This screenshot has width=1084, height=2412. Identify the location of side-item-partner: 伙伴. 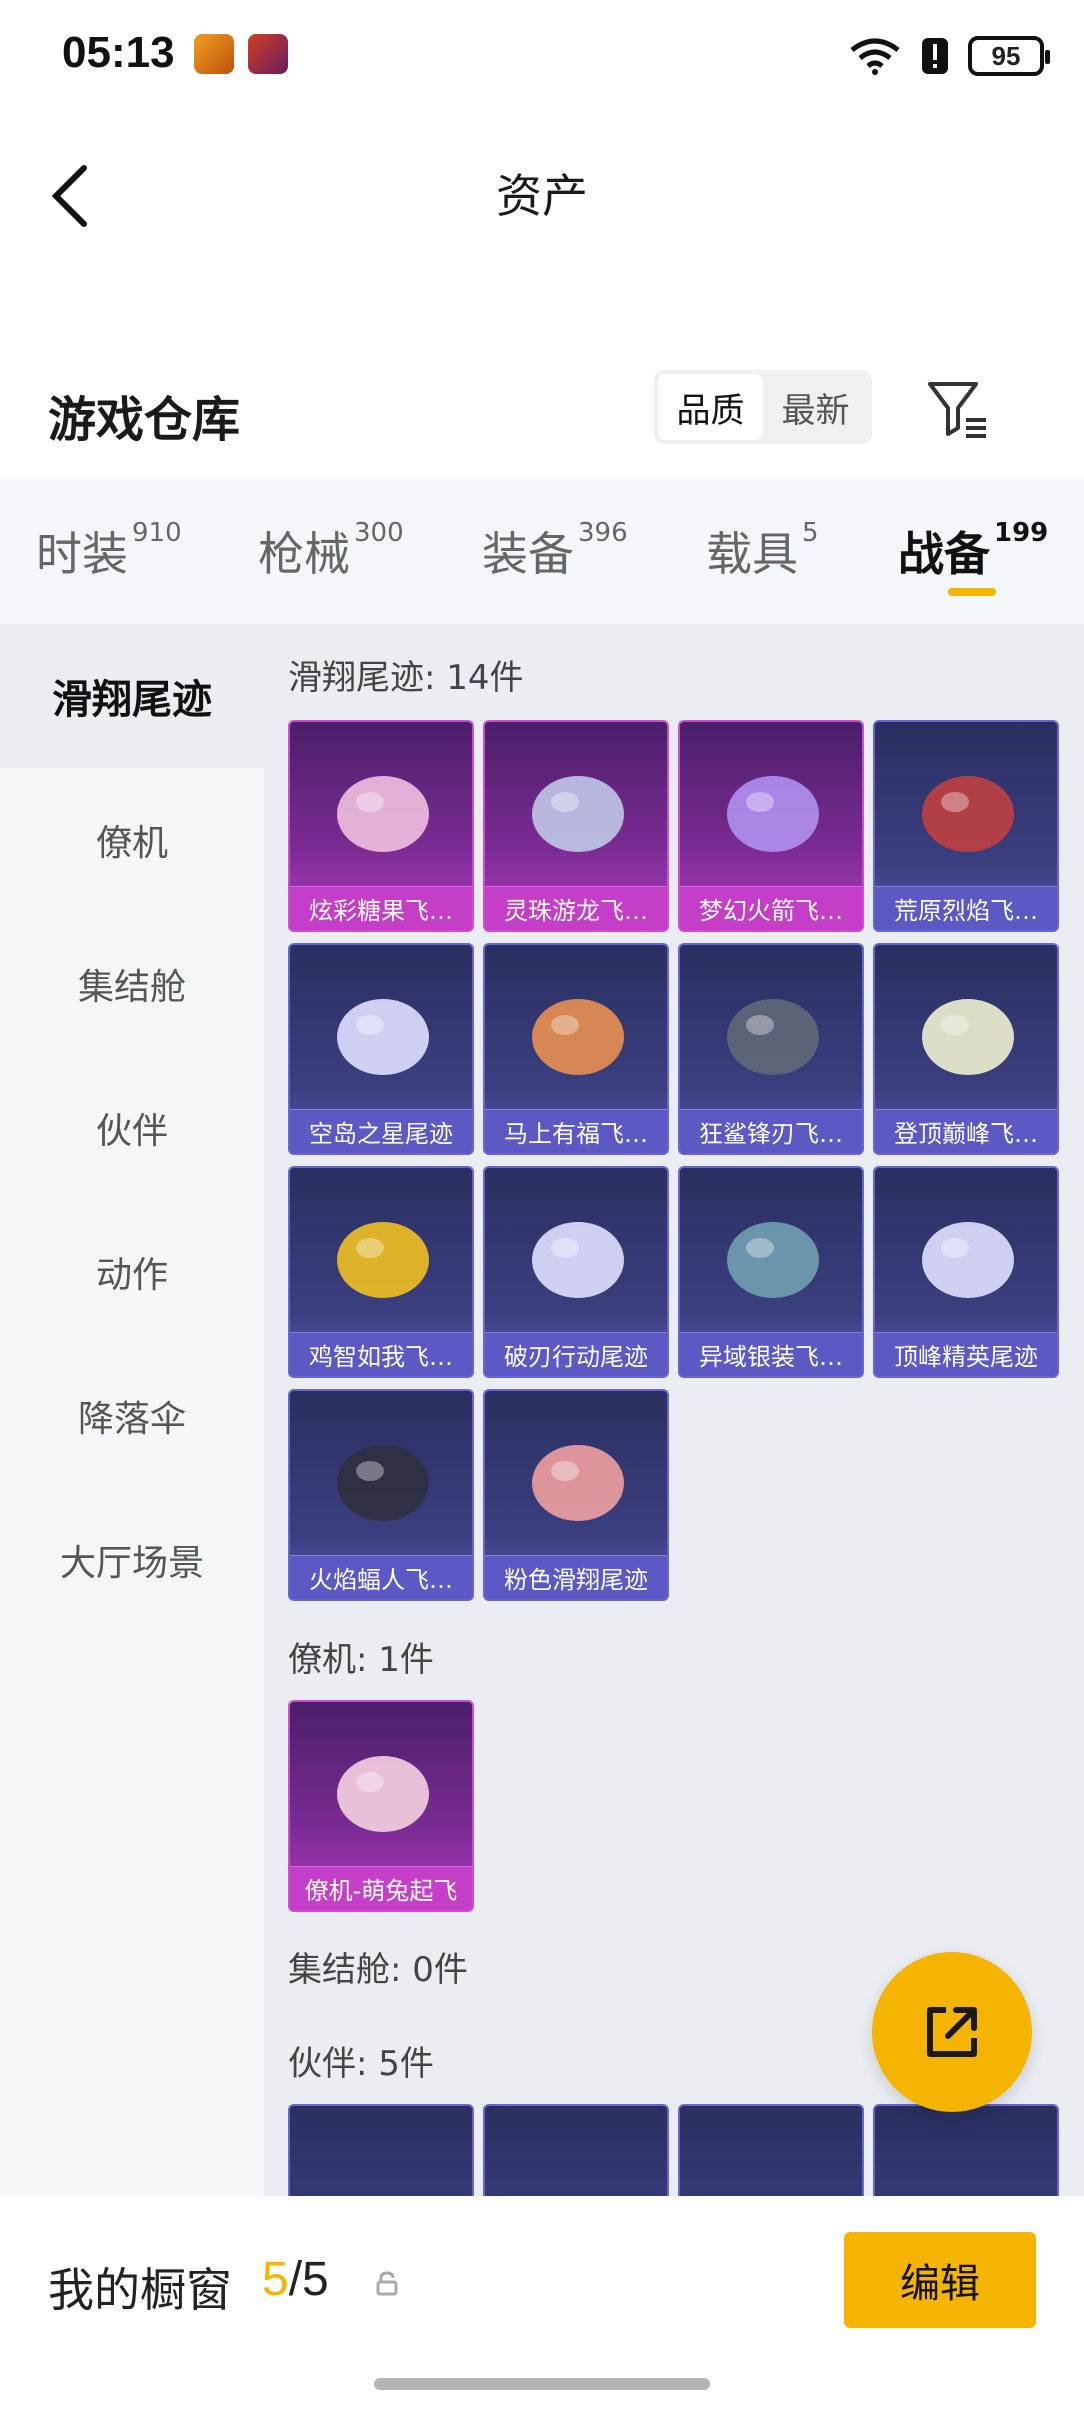
(132, 1128).